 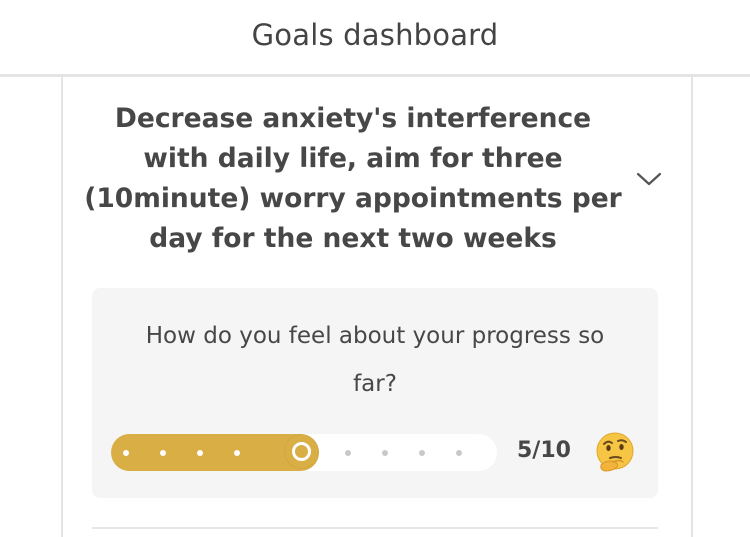 I want to click on chevron-down-icon-svg, so click(x=649, y=179).